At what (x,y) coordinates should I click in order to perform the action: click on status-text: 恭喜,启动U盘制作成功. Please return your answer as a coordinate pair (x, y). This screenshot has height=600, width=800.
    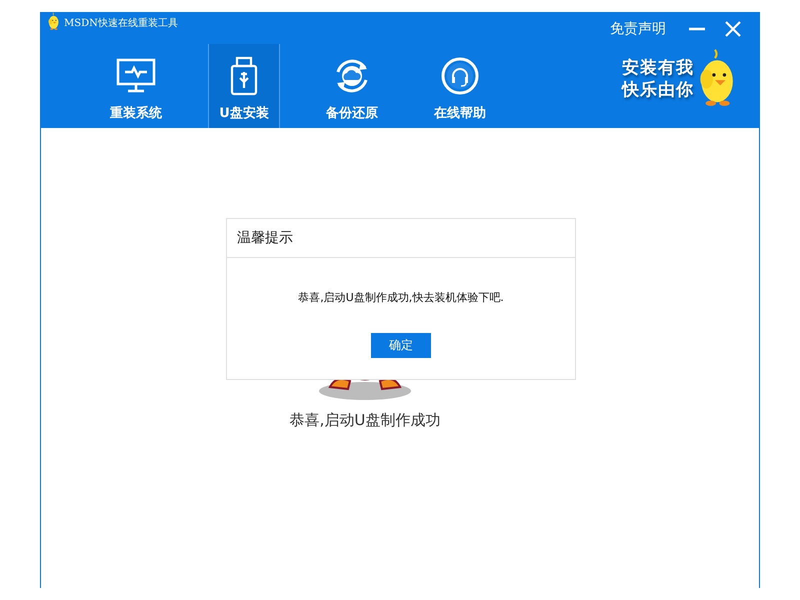
    Looking at the image, I should click on (365, 420).